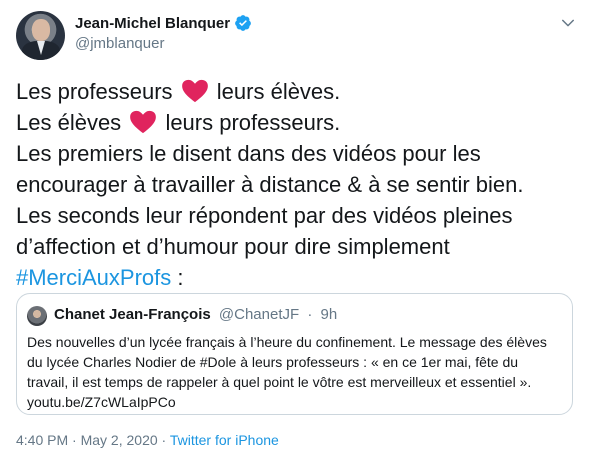 This screenshot has width=589, height=459. Describe the element at coordinates (101, 402) in the screenshot. I see `quoted-tweet-link: youtu.be/Z7cWLaIpPCo` at that location.